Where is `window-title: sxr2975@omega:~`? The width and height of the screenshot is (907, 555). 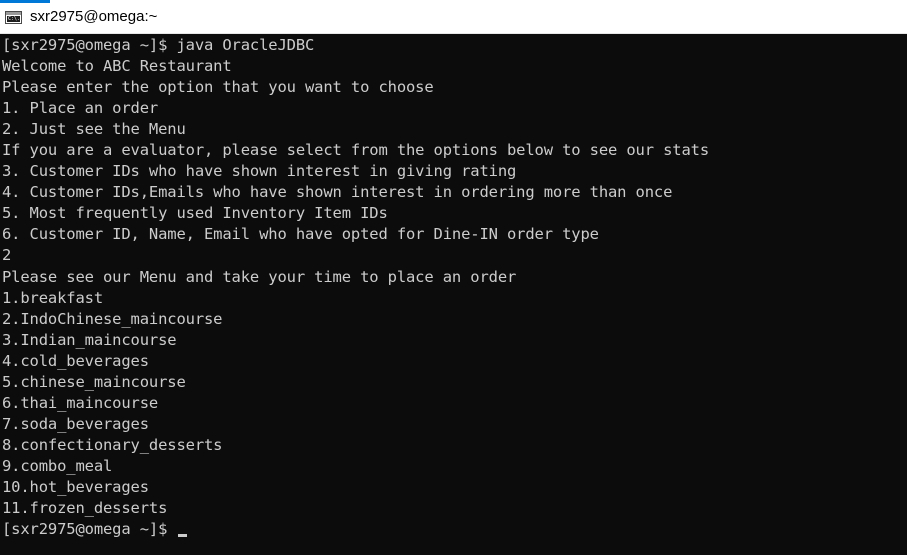
window-title: sxr2975@omega:~ is located at coordinates (94, 16).